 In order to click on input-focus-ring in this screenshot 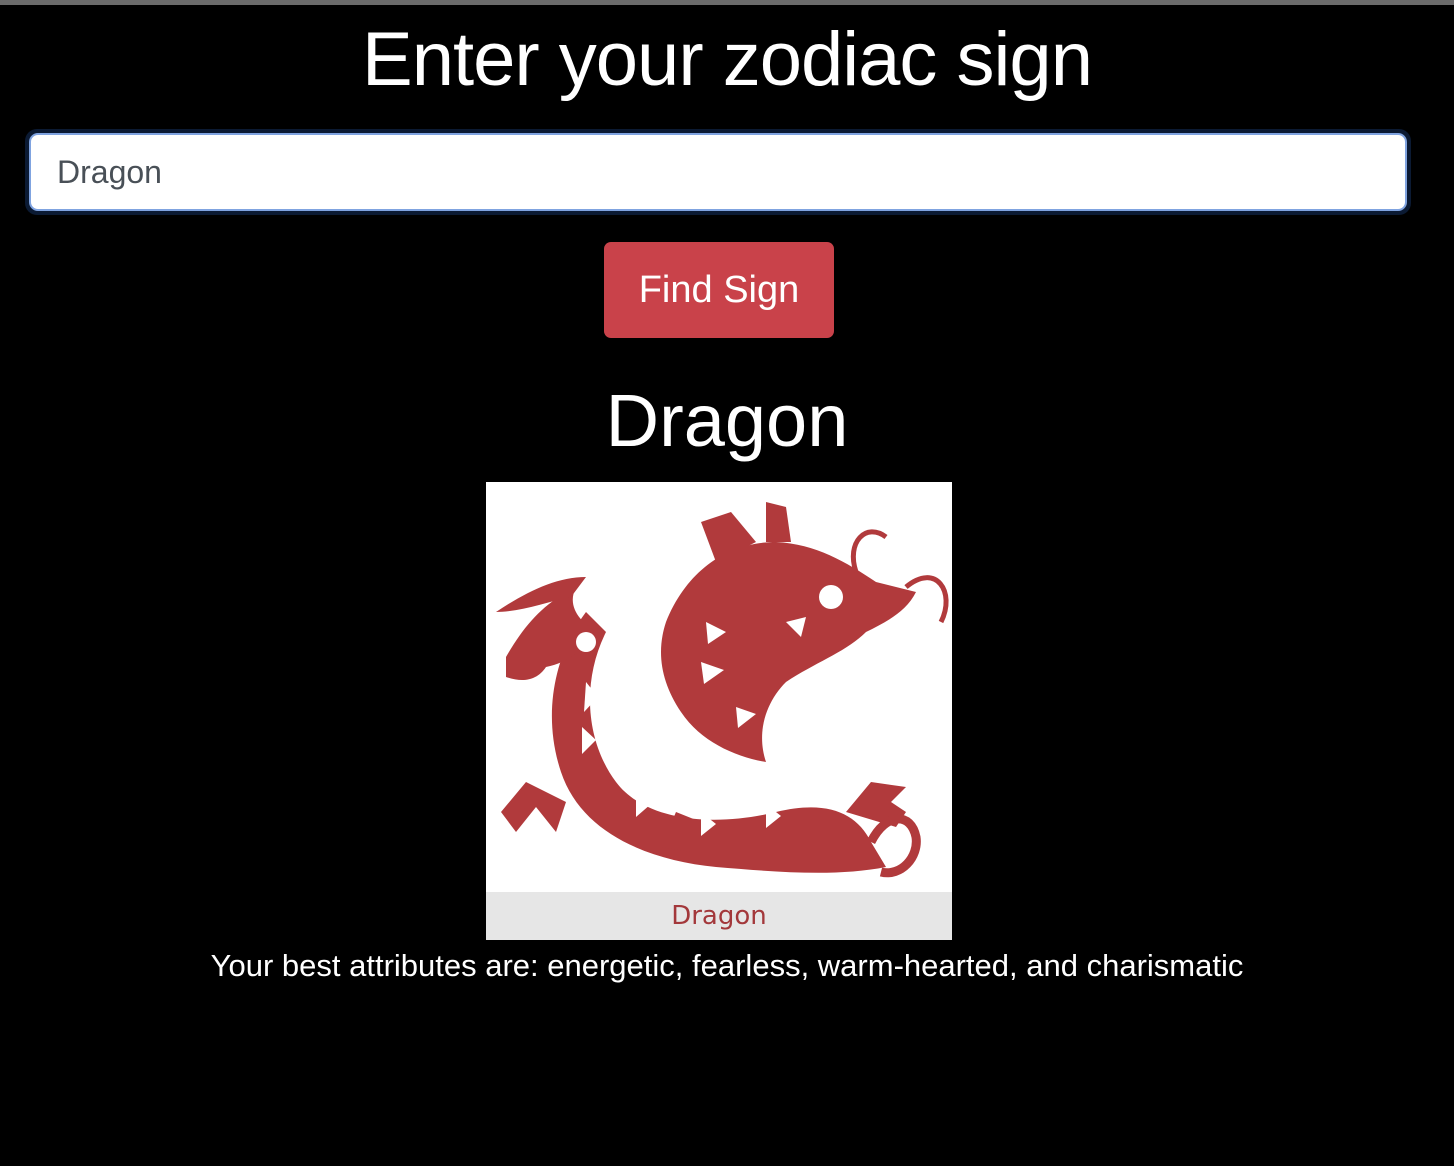, I will do `click(718, 172)`.